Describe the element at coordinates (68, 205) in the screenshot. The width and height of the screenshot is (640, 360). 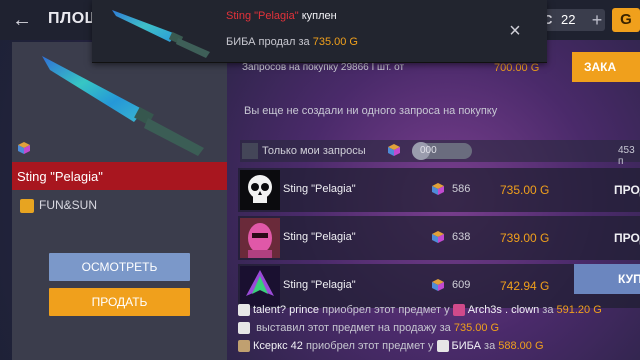
I see `collection-name: FUN&SUN` at that location.